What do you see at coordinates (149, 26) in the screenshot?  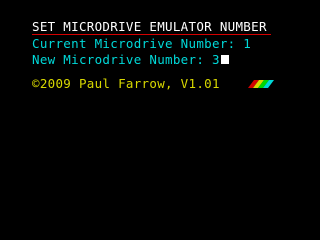 I see `screen-title: SET MICRODRIVE EMULATOR NUMBER` at bounding box center [149, 26].